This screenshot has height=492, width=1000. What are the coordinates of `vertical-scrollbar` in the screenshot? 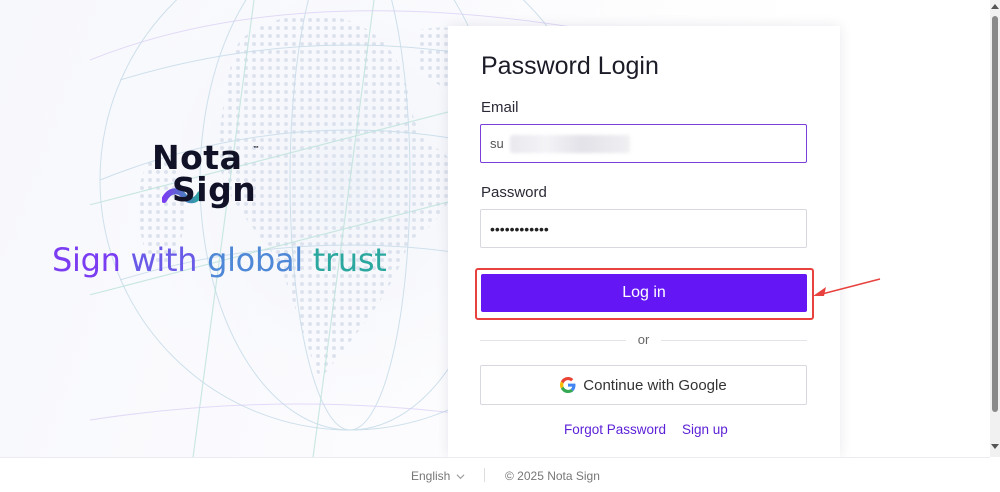 It's located at (995, 228).